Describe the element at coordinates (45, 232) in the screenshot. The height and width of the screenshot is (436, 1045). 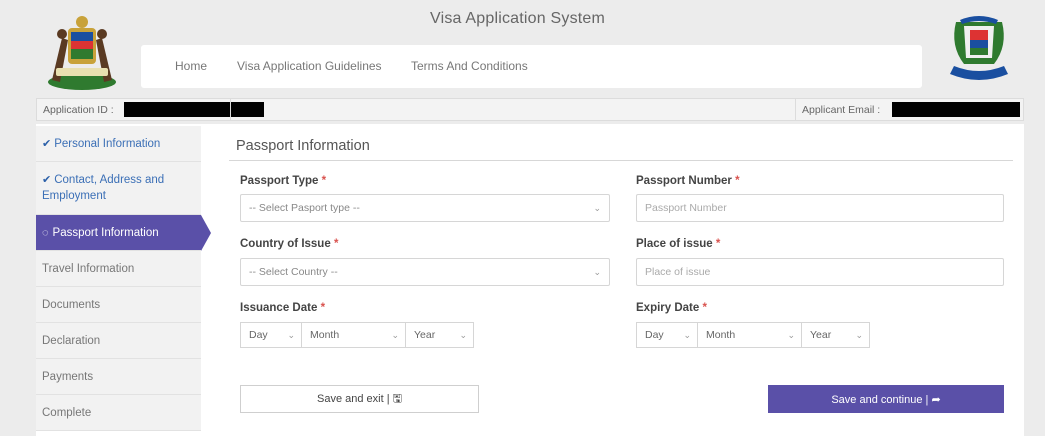
I see `spinner-icon: ◌` at that location.